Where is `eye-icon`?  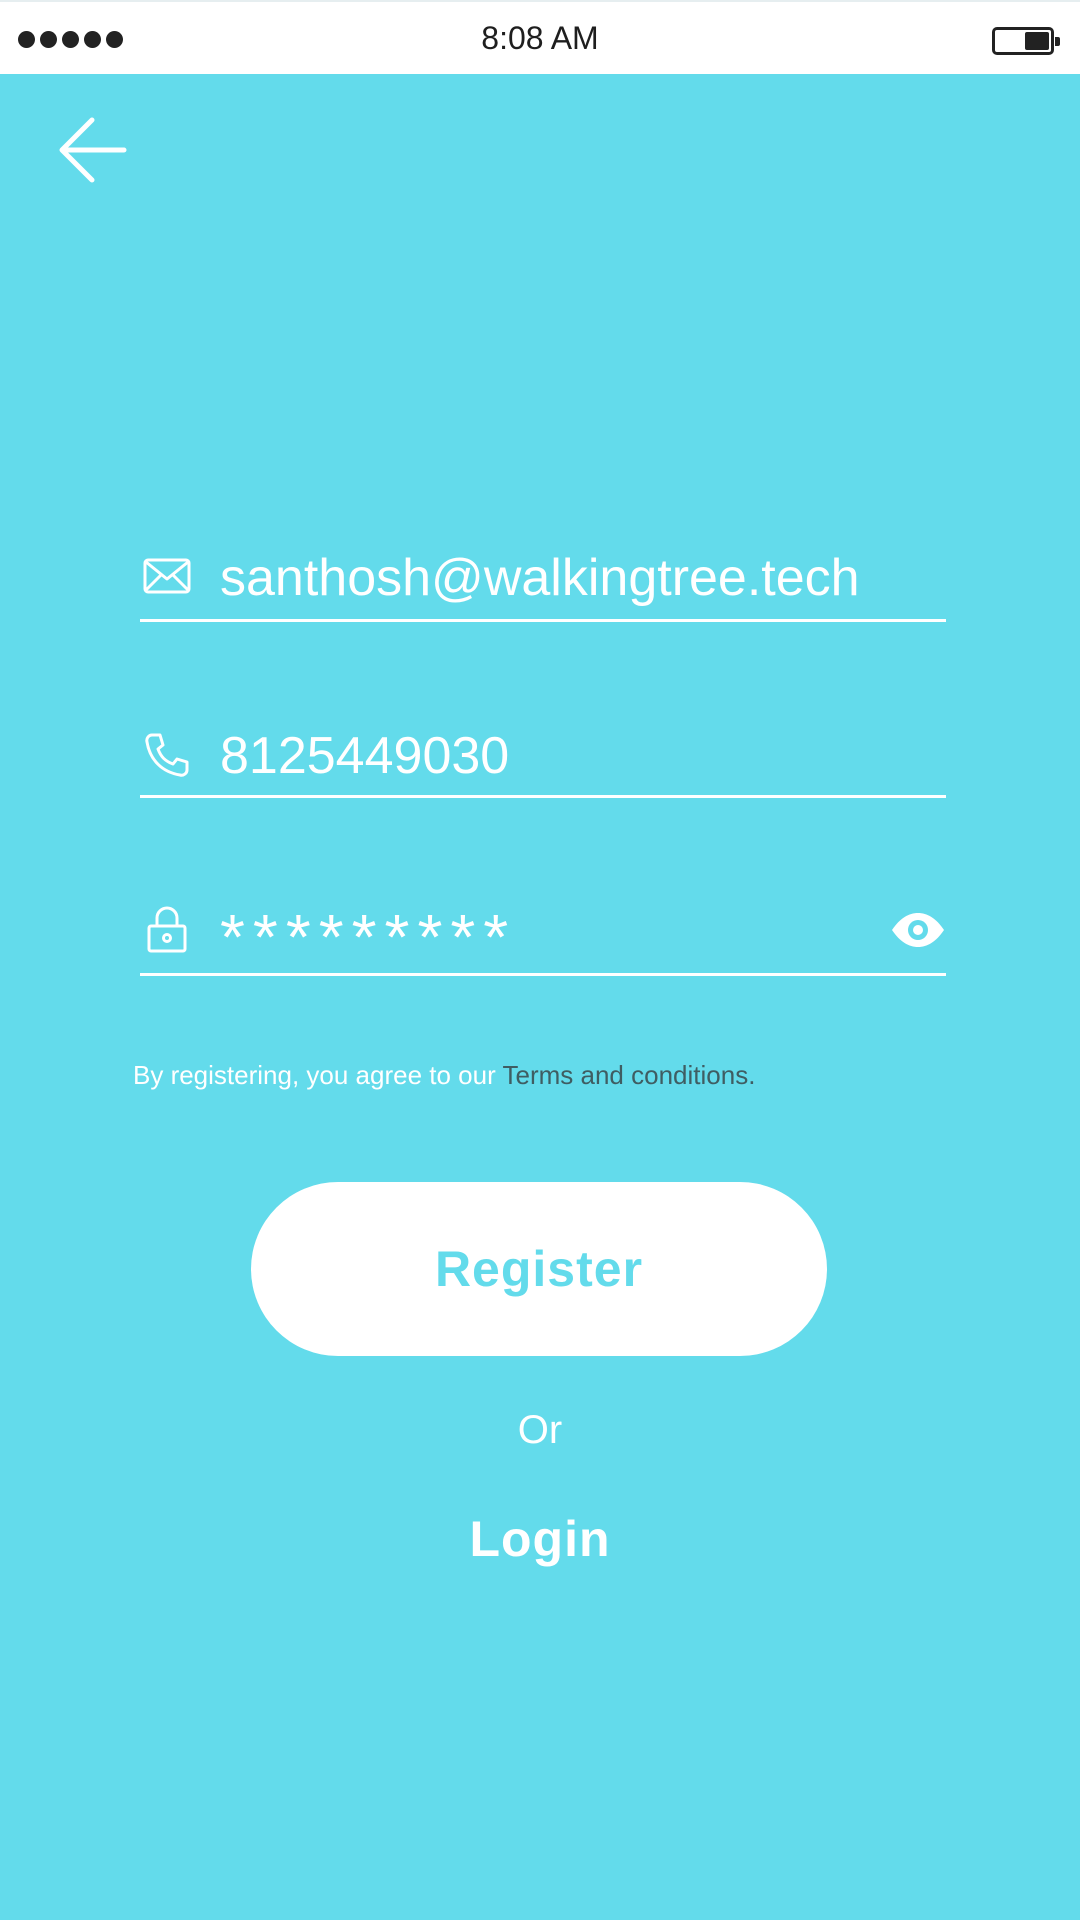
eye-icon is located at coordinates (918, 930).